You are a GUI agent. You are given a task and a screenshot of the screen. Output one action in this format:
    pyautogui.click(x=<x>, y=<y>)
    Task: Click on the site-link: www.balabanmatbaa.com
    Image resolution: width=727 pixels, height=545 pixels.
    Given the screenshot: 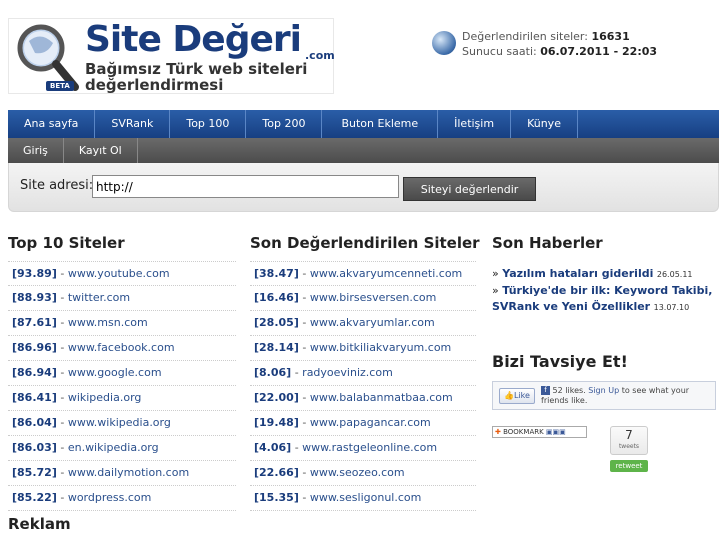 What is the action you would take?
    pyautogui.click(x=381, y=397)
    